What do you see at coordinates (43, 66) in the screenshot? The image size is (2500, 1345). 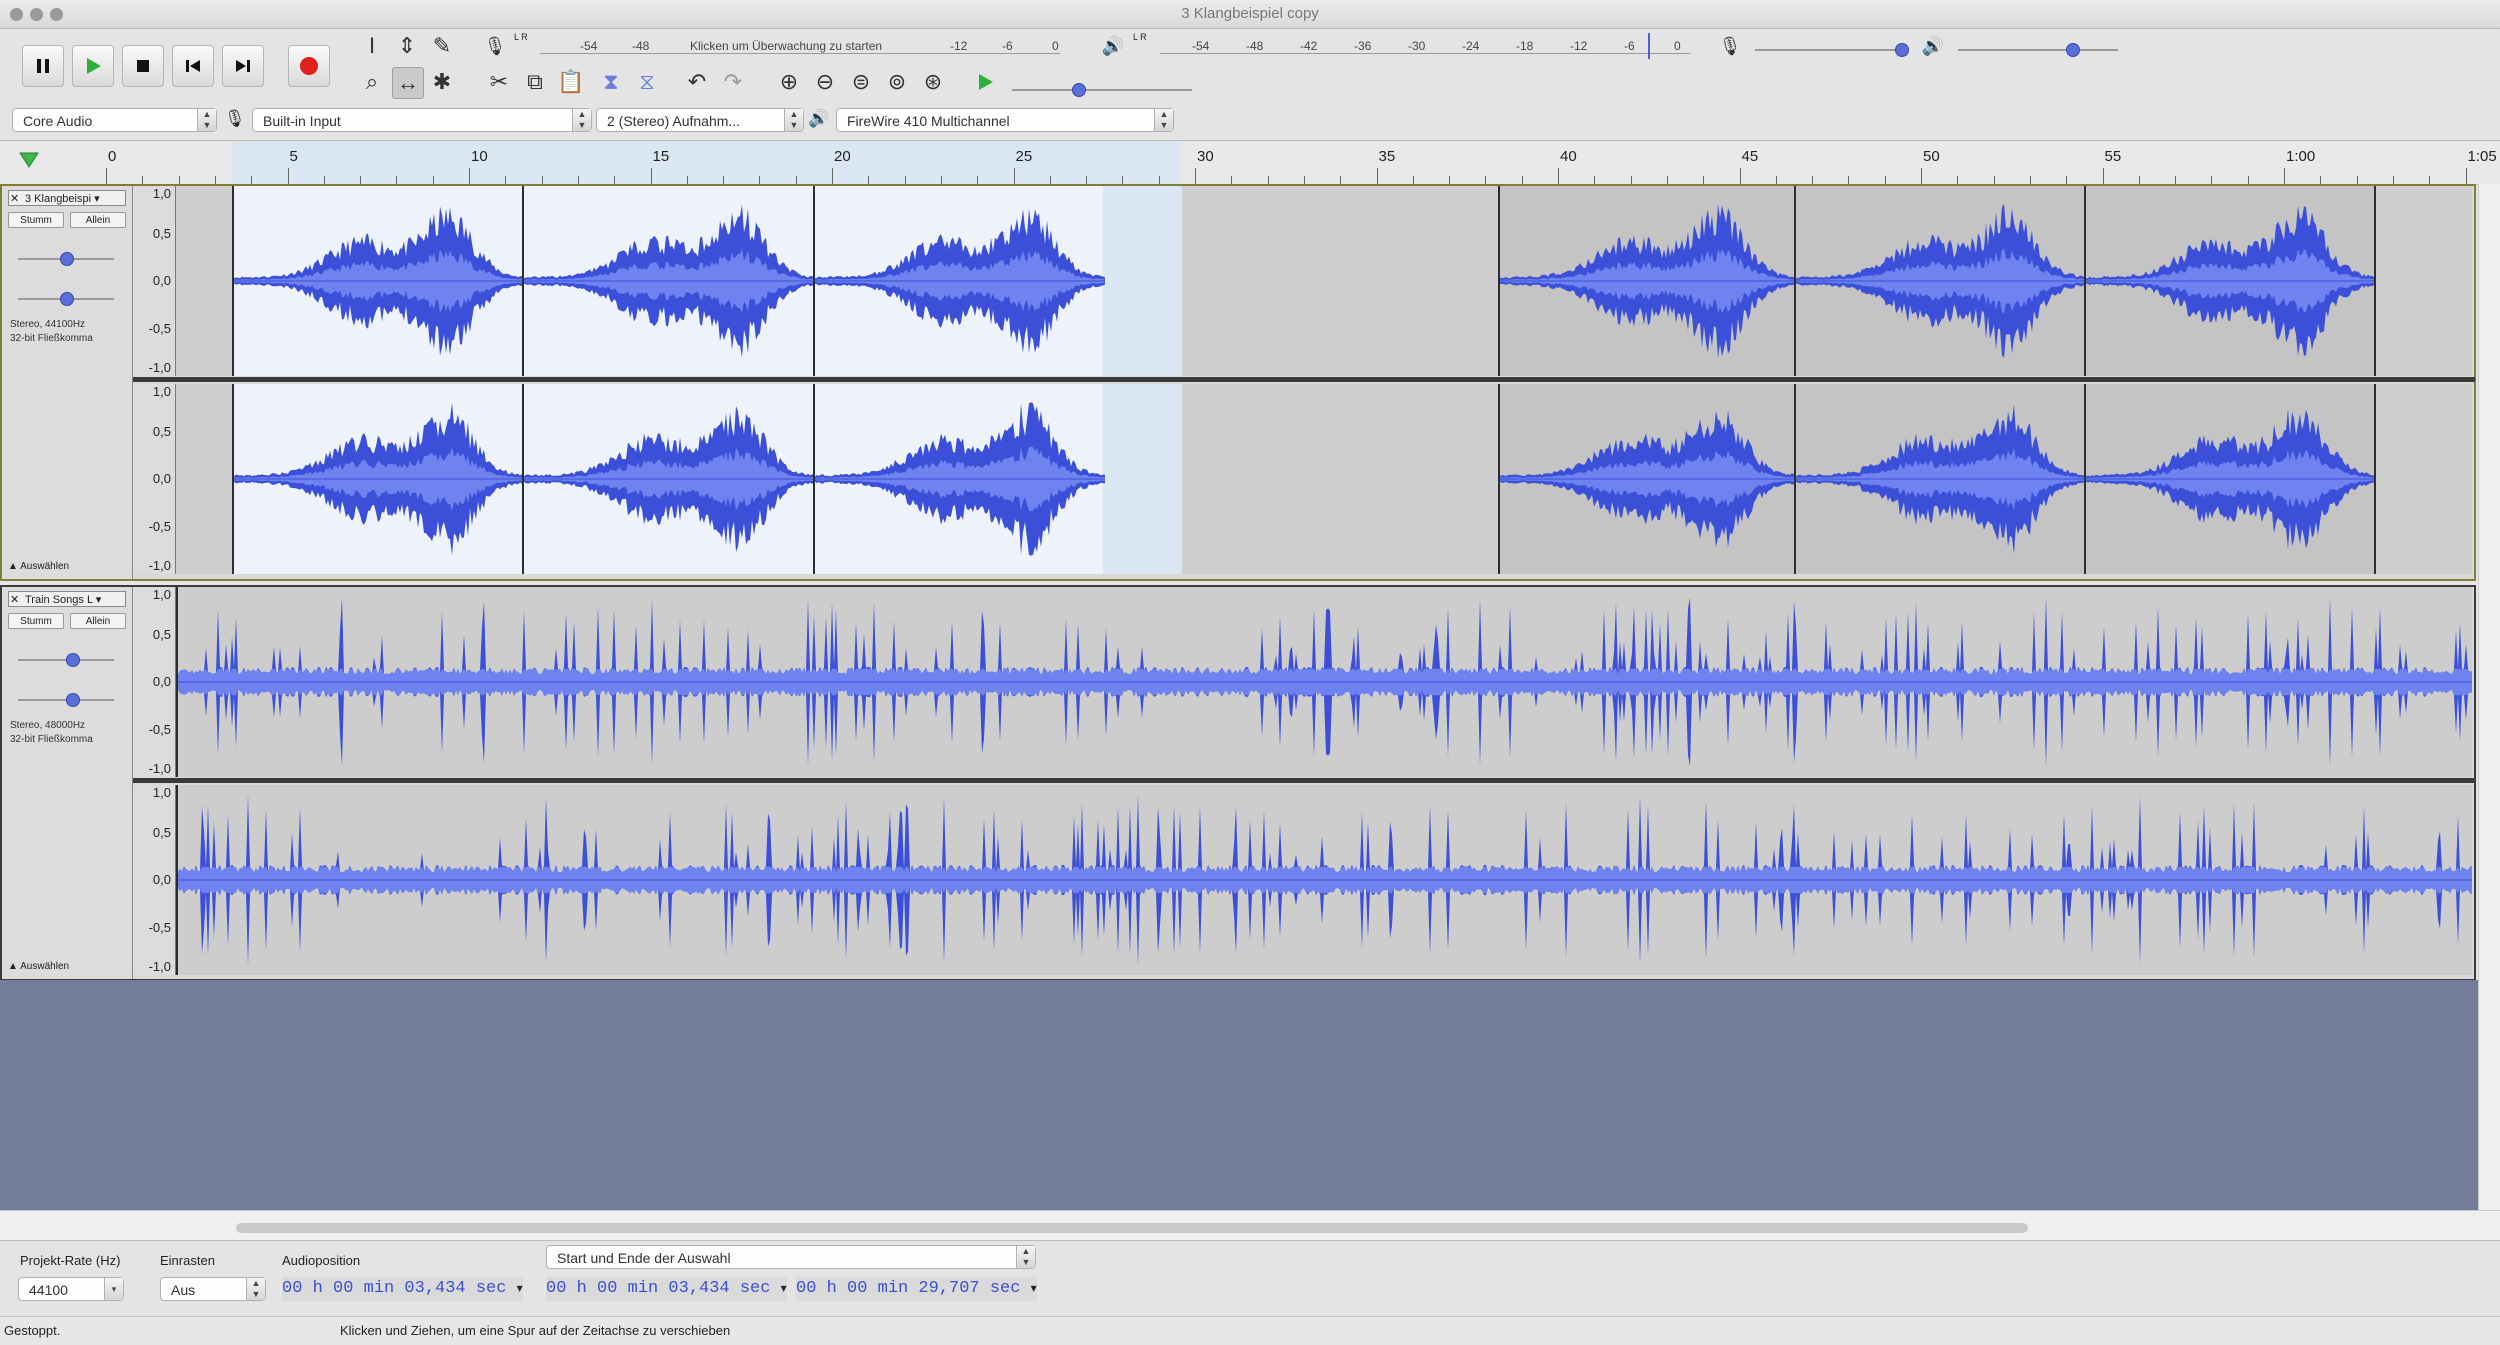 I see `pause-button` at bounding box center [43, 66].